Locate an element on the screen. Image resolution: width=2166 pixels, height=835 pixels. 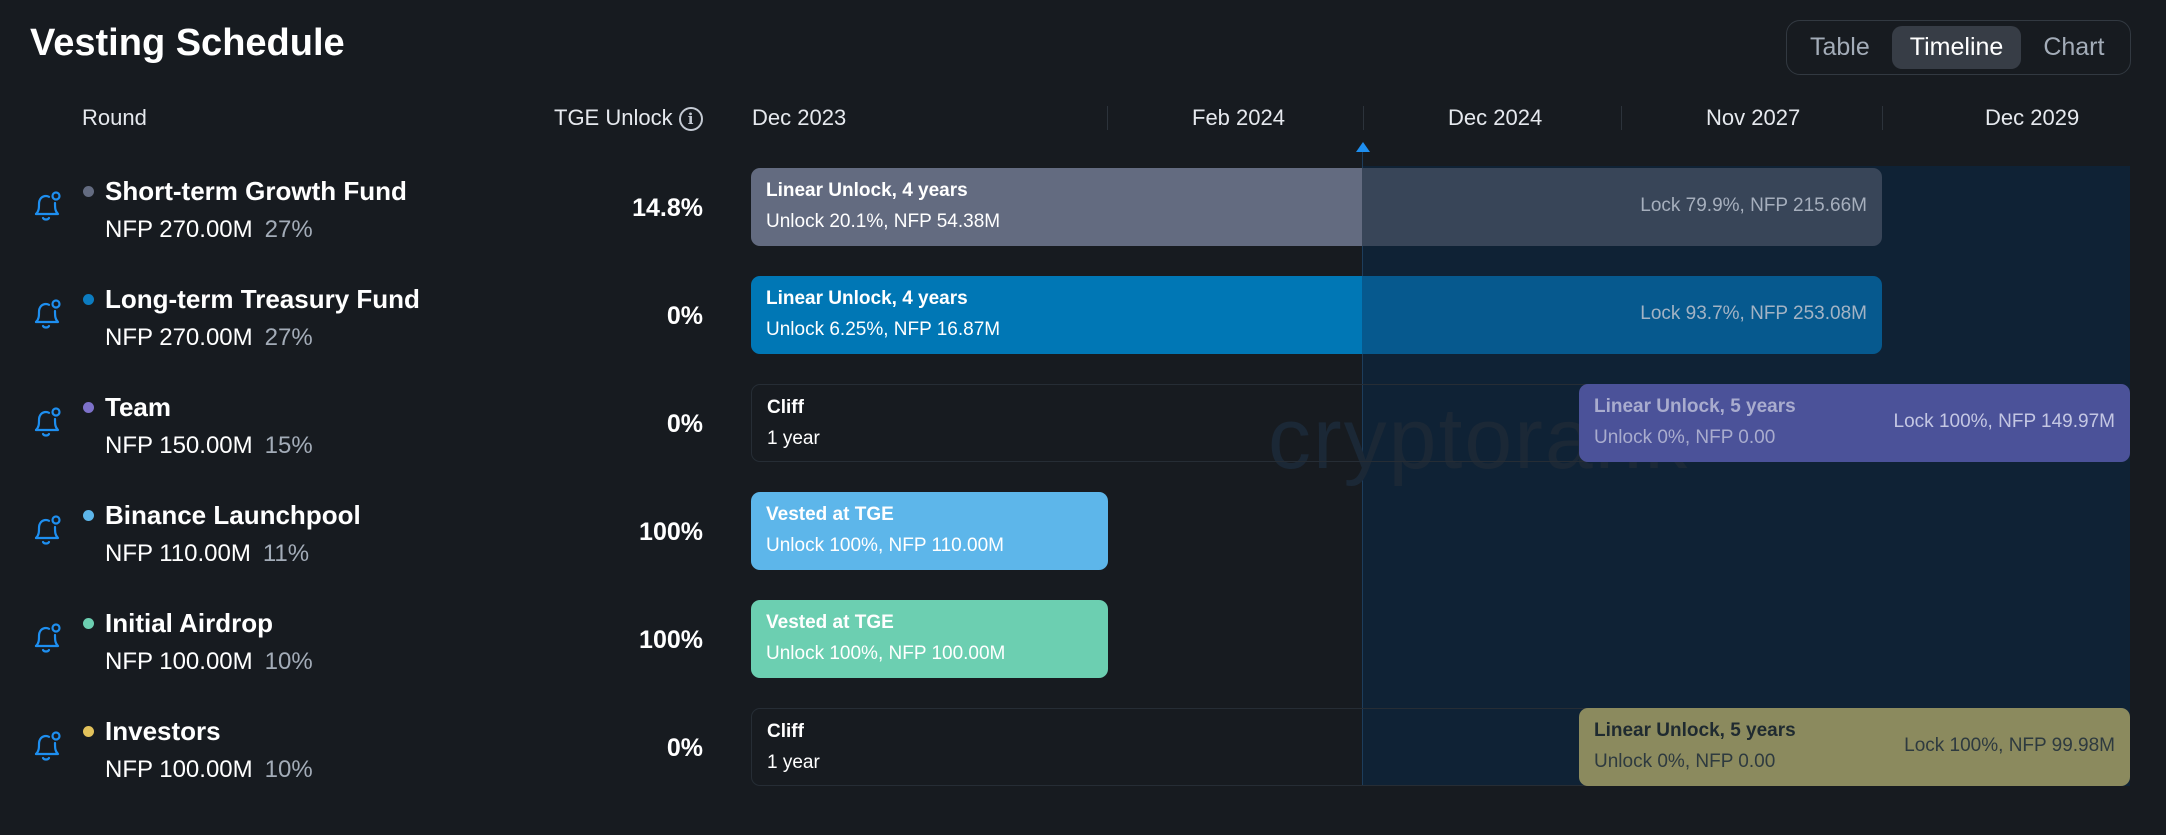
round-amount-value: NFP 150.00M is located at coordinates (179, 445).